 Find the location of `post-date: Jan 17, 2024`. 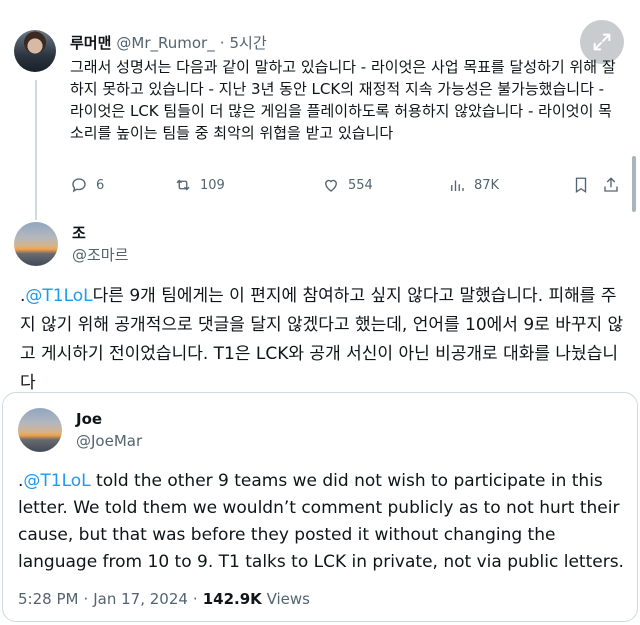

post-date: Jan 17, 2024 is located at coordinates (140, 599).